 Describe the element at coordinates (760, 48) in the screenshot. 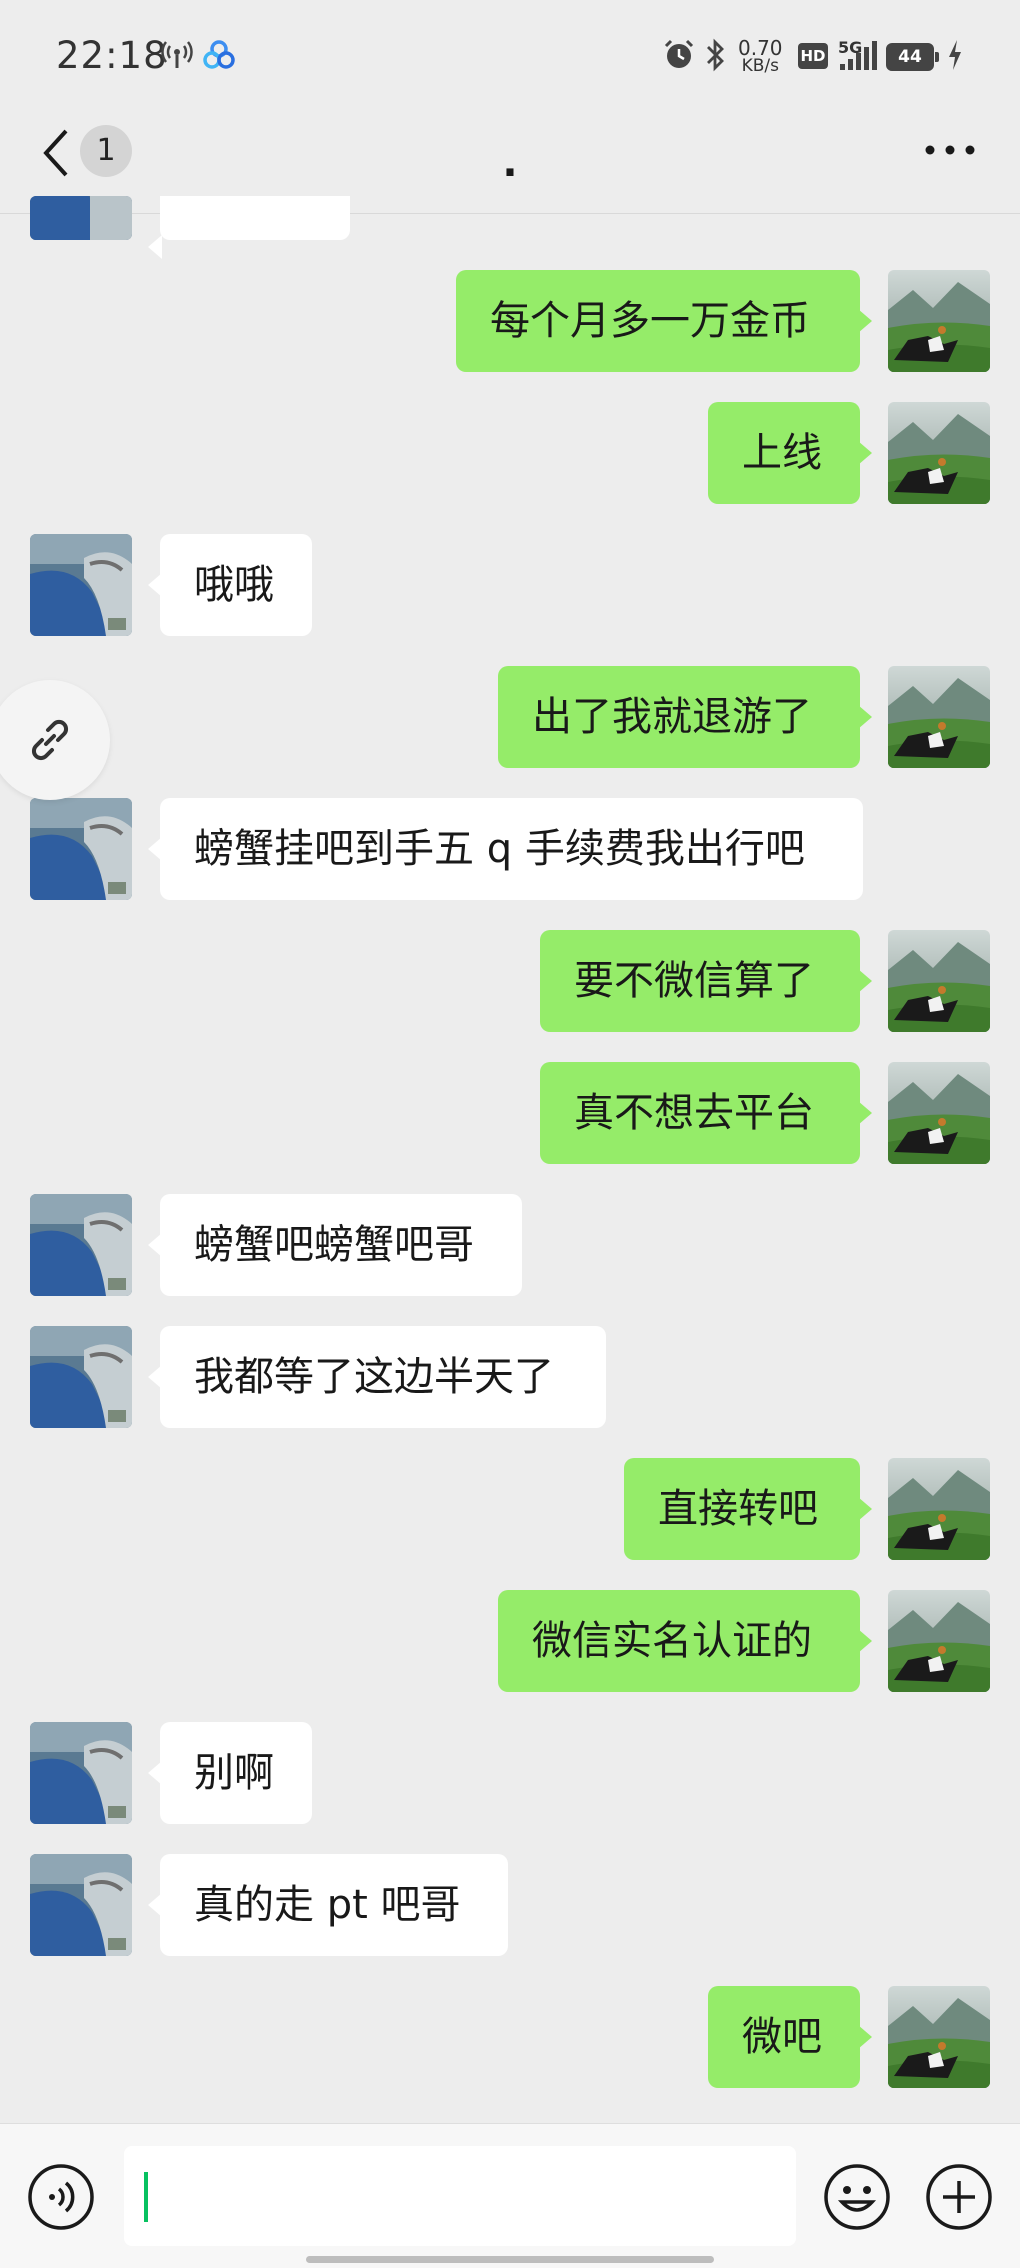

I see `speed-value: 0.70` at that location.